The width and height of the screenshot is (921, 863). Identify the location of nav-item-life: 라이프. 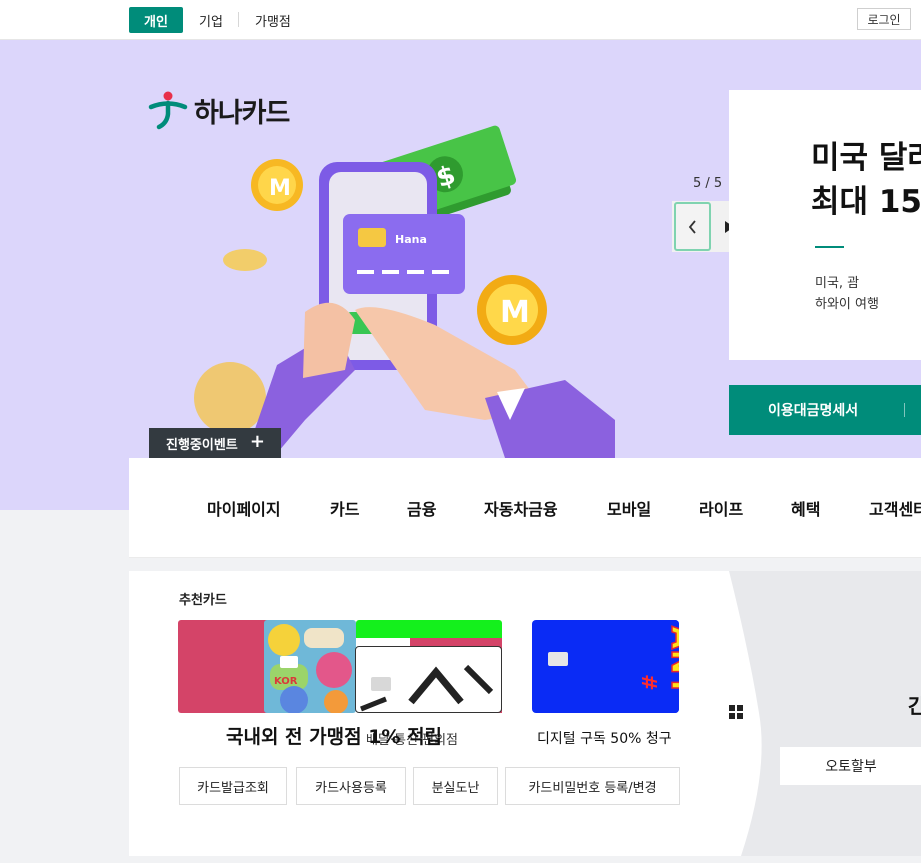
(721, 508).